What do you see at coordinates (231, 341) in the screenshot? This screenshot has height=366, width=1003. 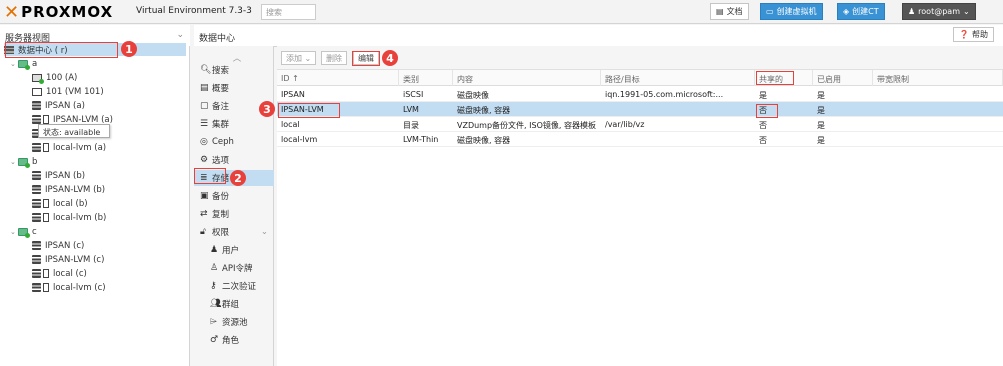 I see `nav-label: 角色` at bounding box center [231, 341].